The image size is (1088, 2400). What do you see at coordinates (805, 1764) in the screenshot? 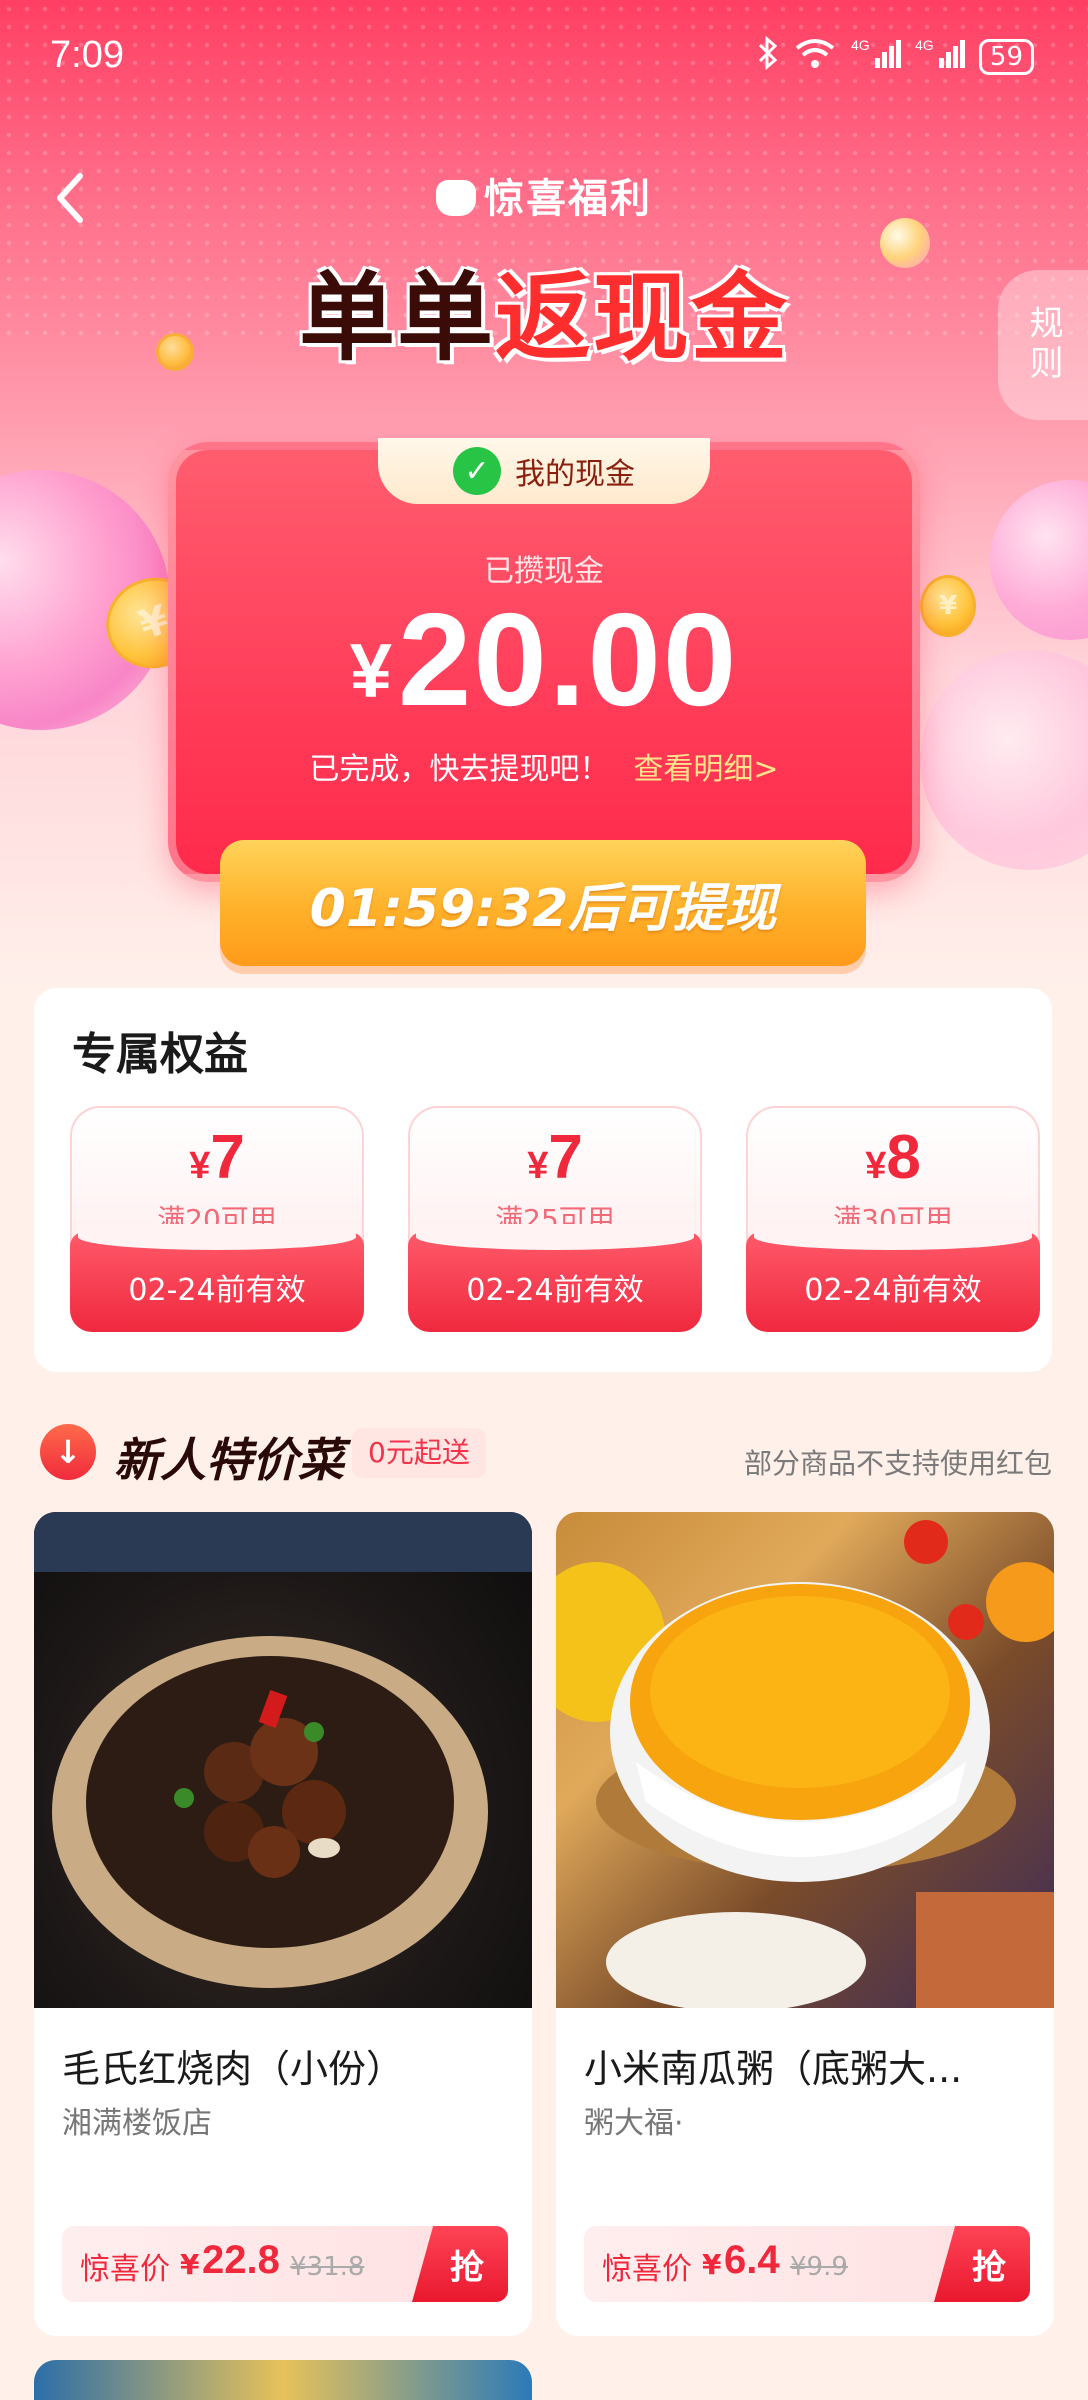
I see `pumpkin-porridge-image` at bounding box center [805, 1764].